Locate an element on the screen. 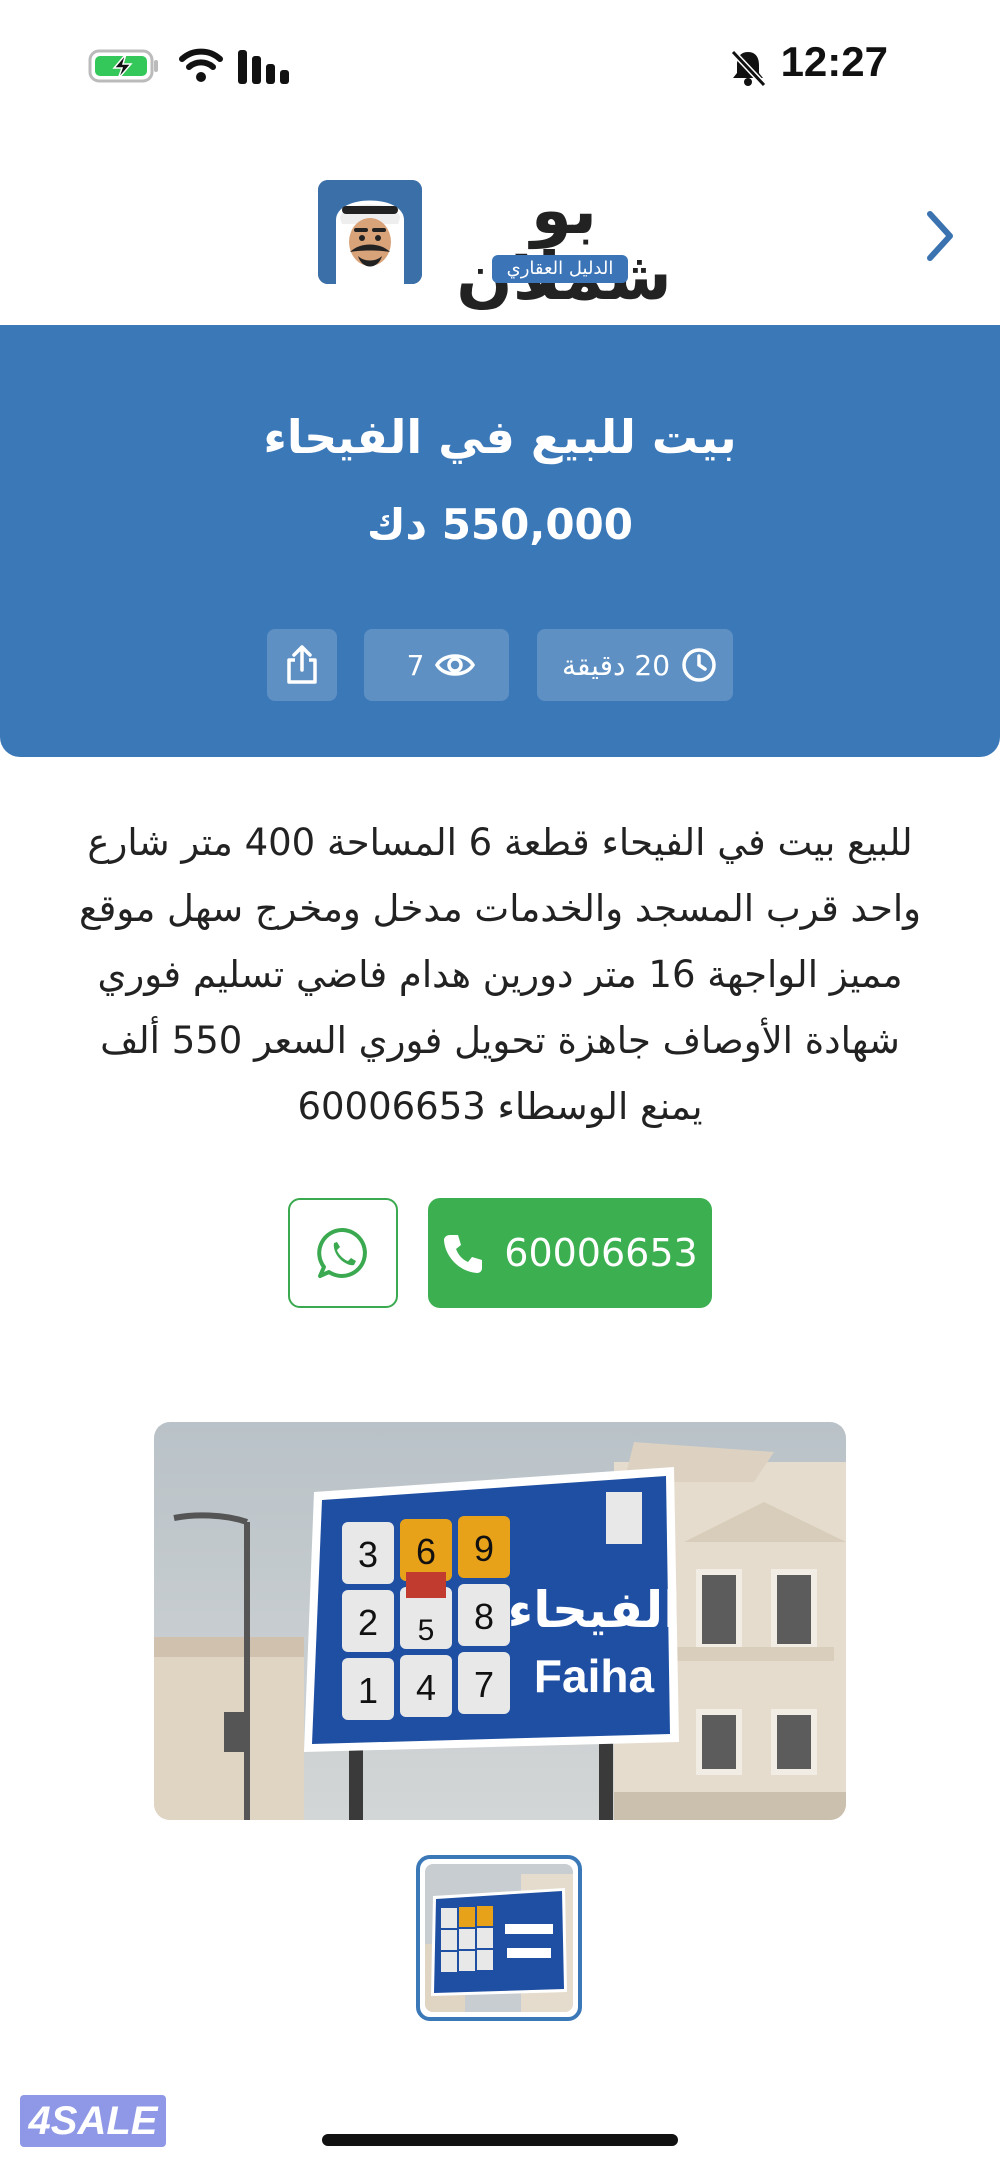  sign-number: 7 is located at coordinates (484, 1684).